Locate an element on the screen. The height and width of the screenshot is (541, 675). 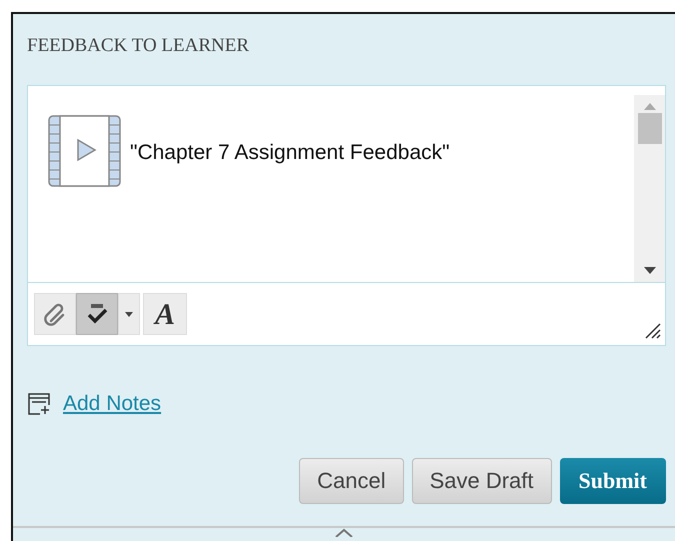
section-title: FEEDBACK TO LEARNER is located at coordinates (138, 45).